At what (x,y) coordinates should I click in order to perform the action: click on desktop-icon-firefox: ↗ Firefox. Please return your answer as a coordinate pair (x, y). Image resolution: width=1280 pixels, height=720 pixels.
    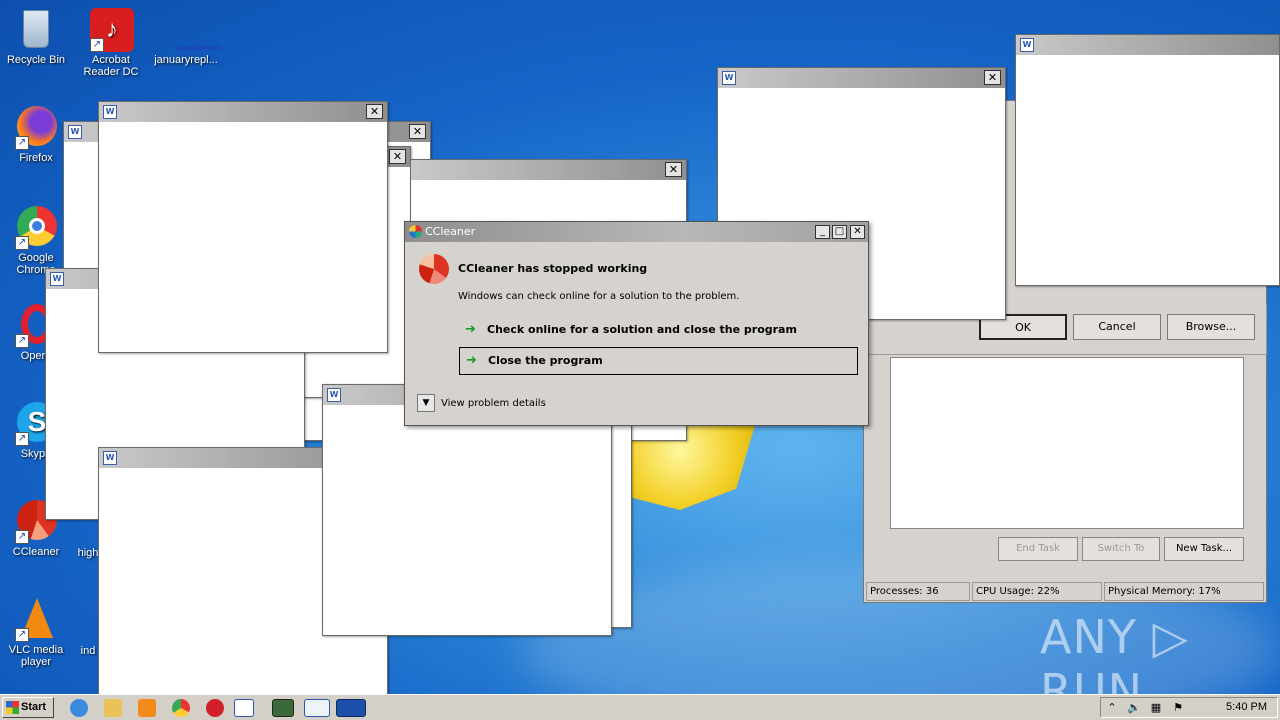
    Looking at the image, I should click on (36, 134).